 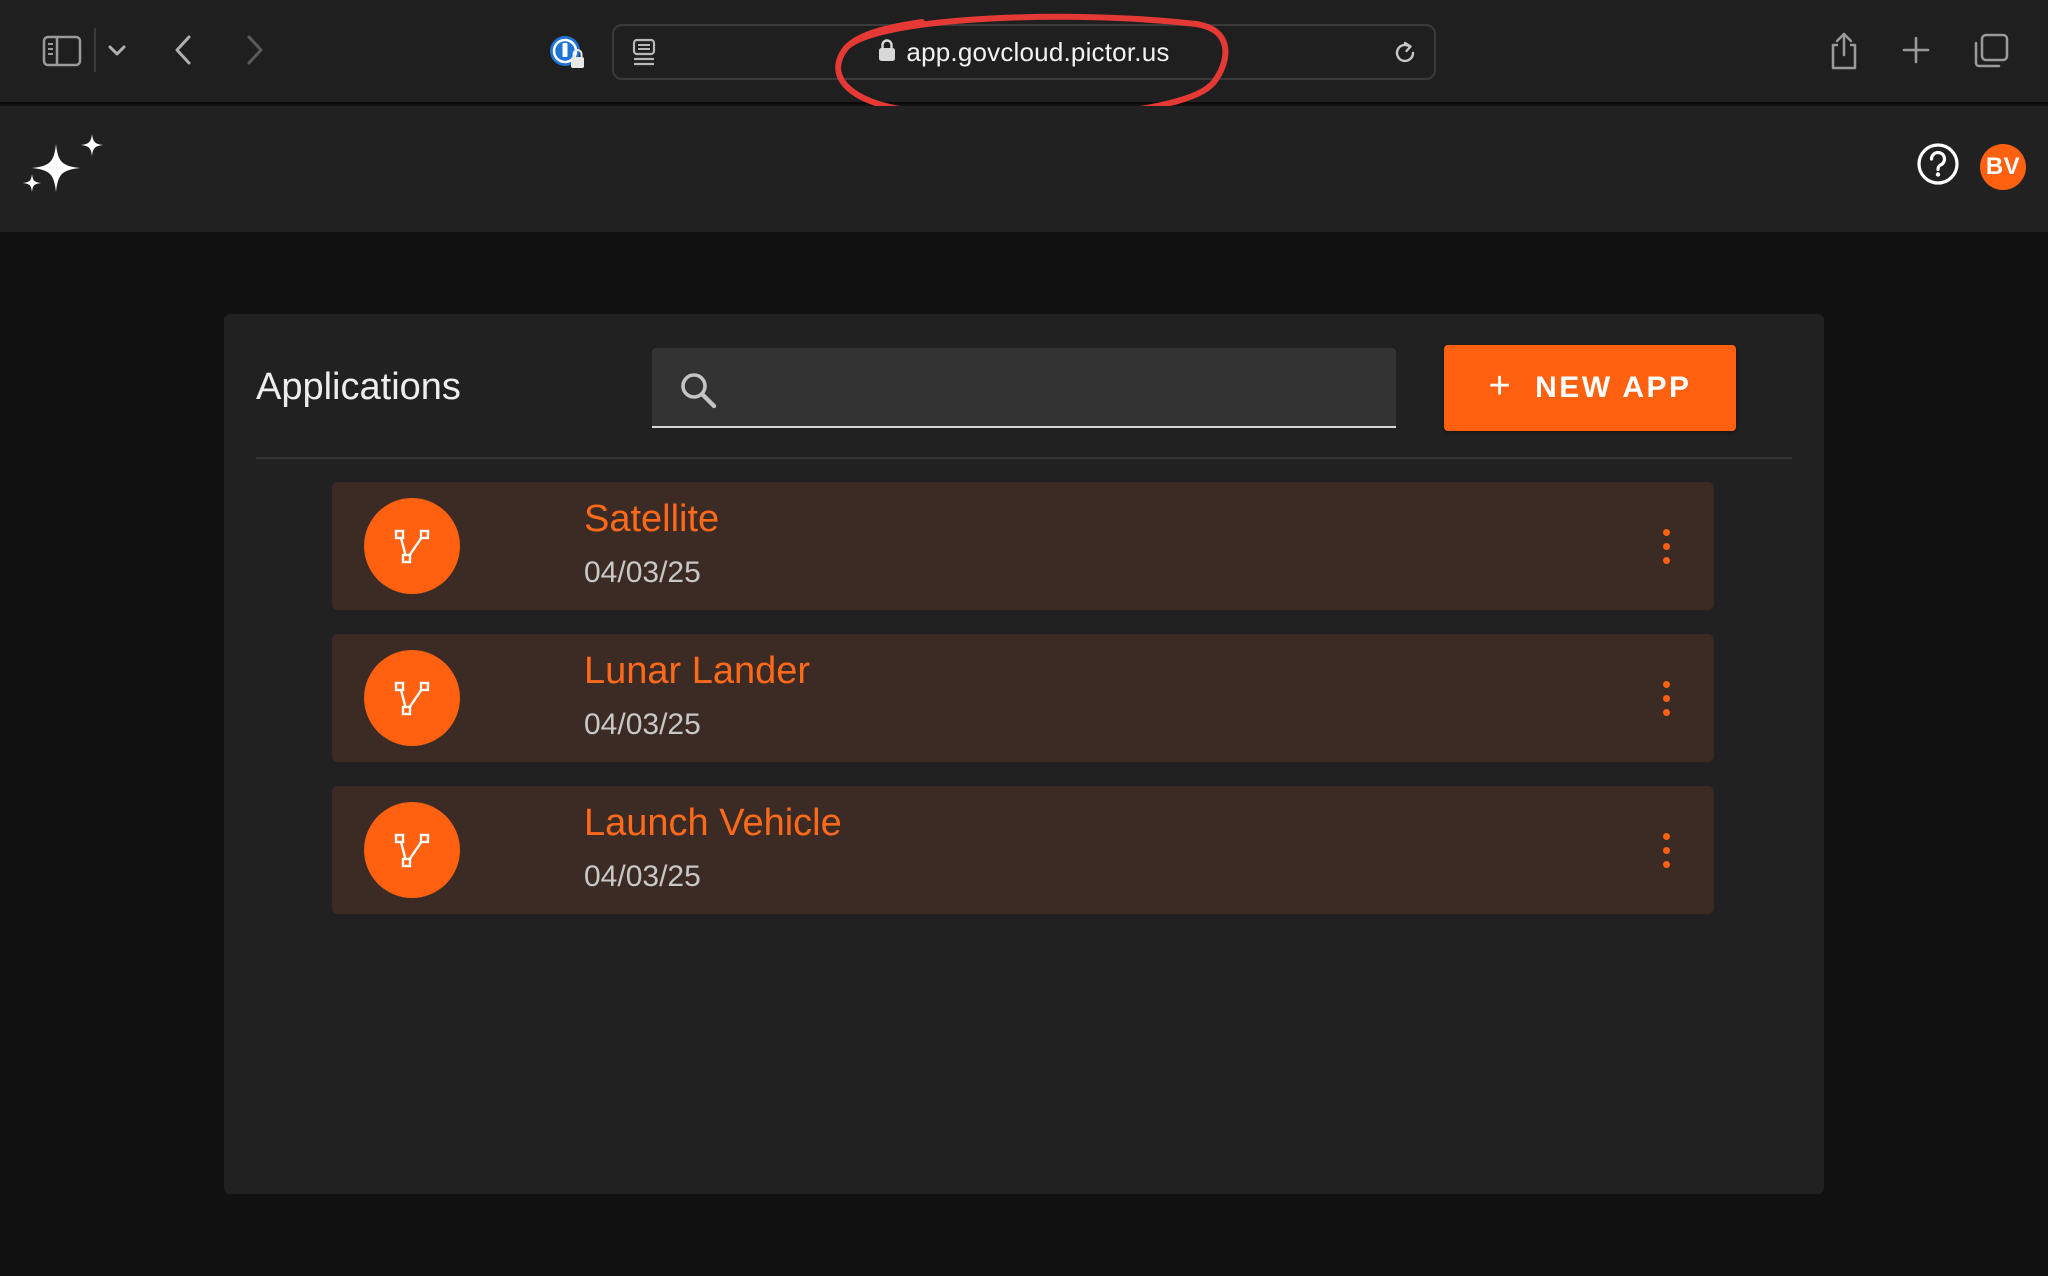 What do you see at coordinates (2003, 167) in the screenshot?
I see `user-avatar: BV` at bounding box center [2003, 167].